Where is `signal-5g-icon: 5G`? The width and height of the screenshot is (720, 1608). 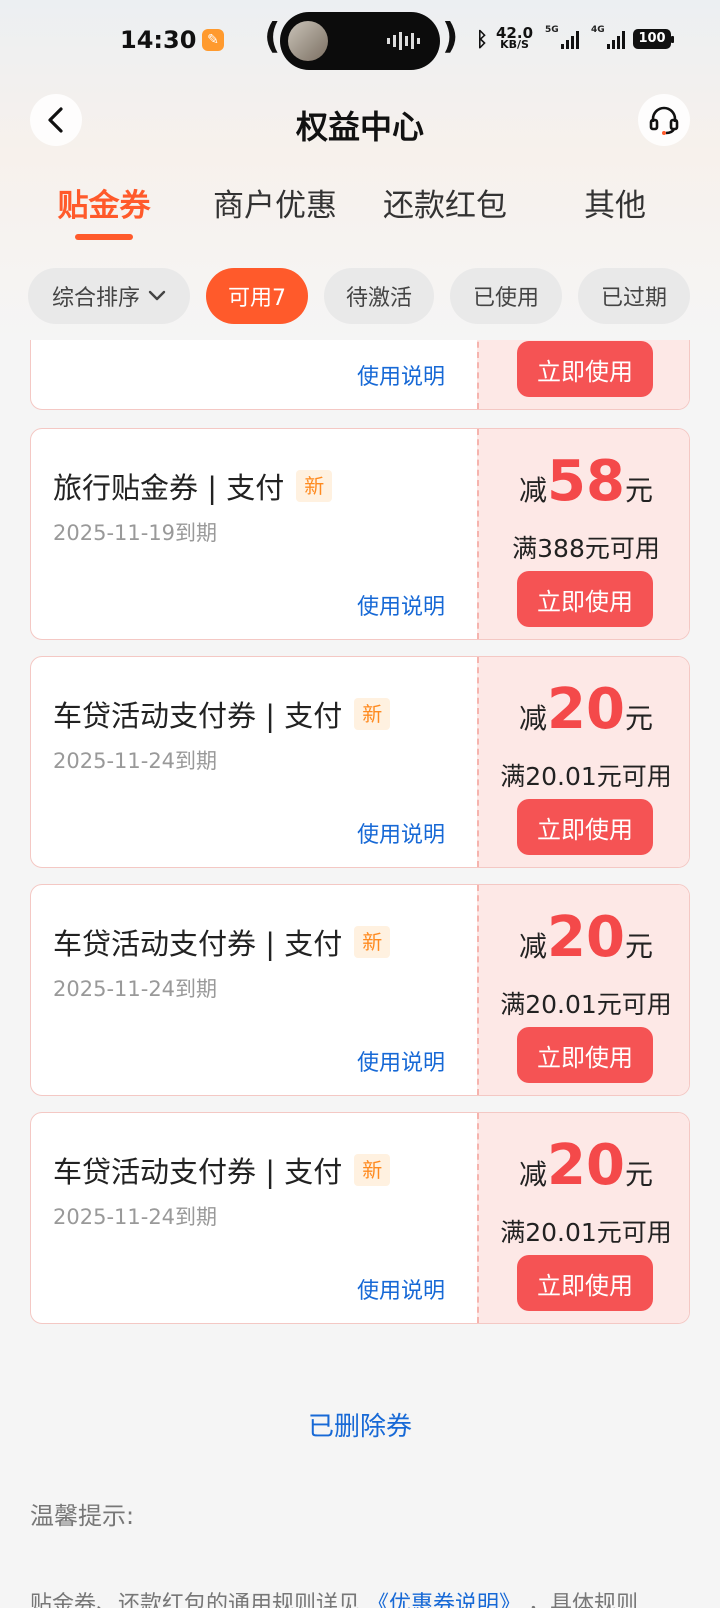 signal-5g-icon: 5G is located at coordinates (562, 37).